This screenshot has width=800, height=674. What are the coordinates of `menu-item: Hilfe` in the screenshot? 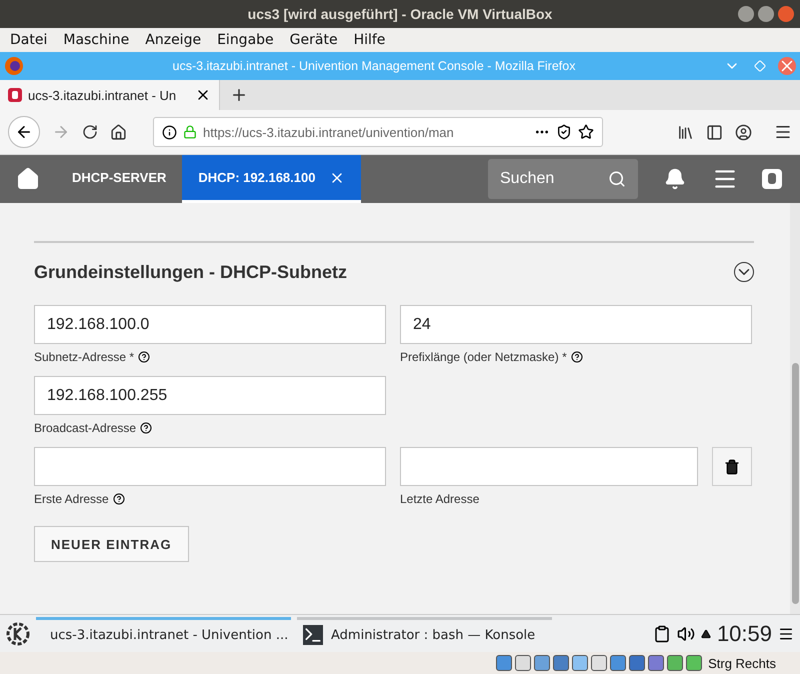 It's located at (370, 40).